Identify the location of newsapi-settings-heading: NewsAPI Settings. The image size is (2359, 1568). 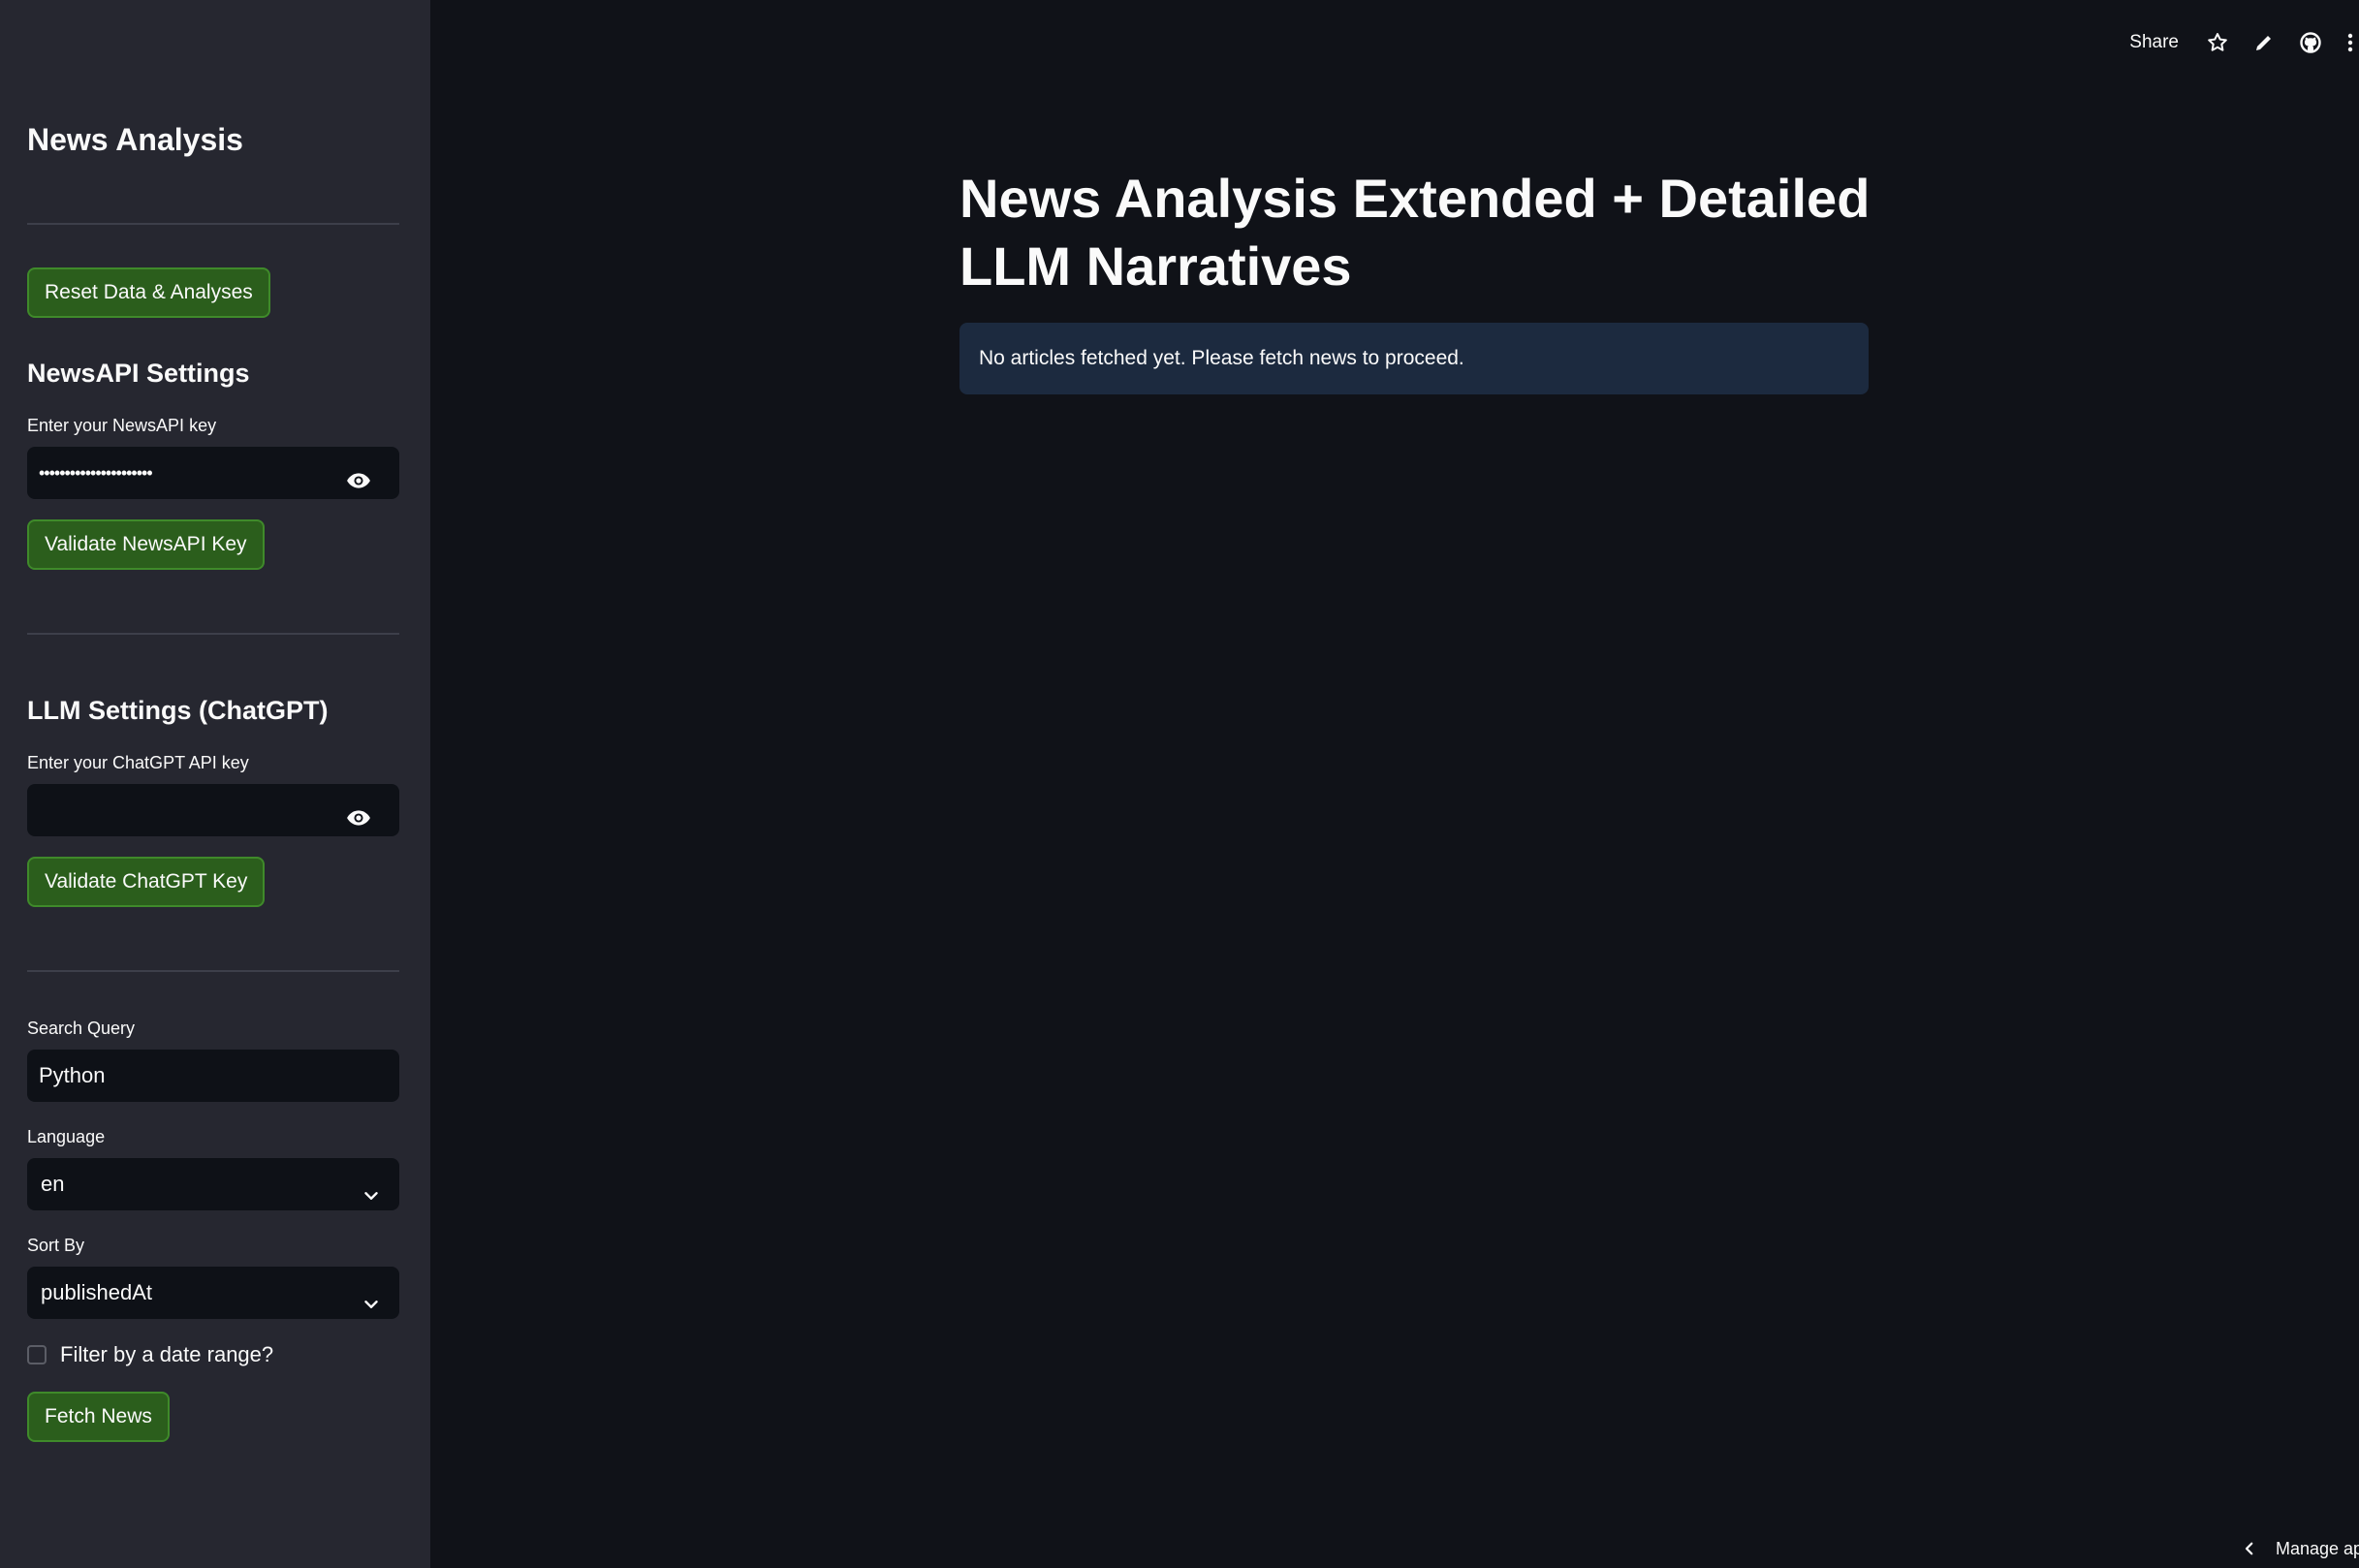
(139, 374).